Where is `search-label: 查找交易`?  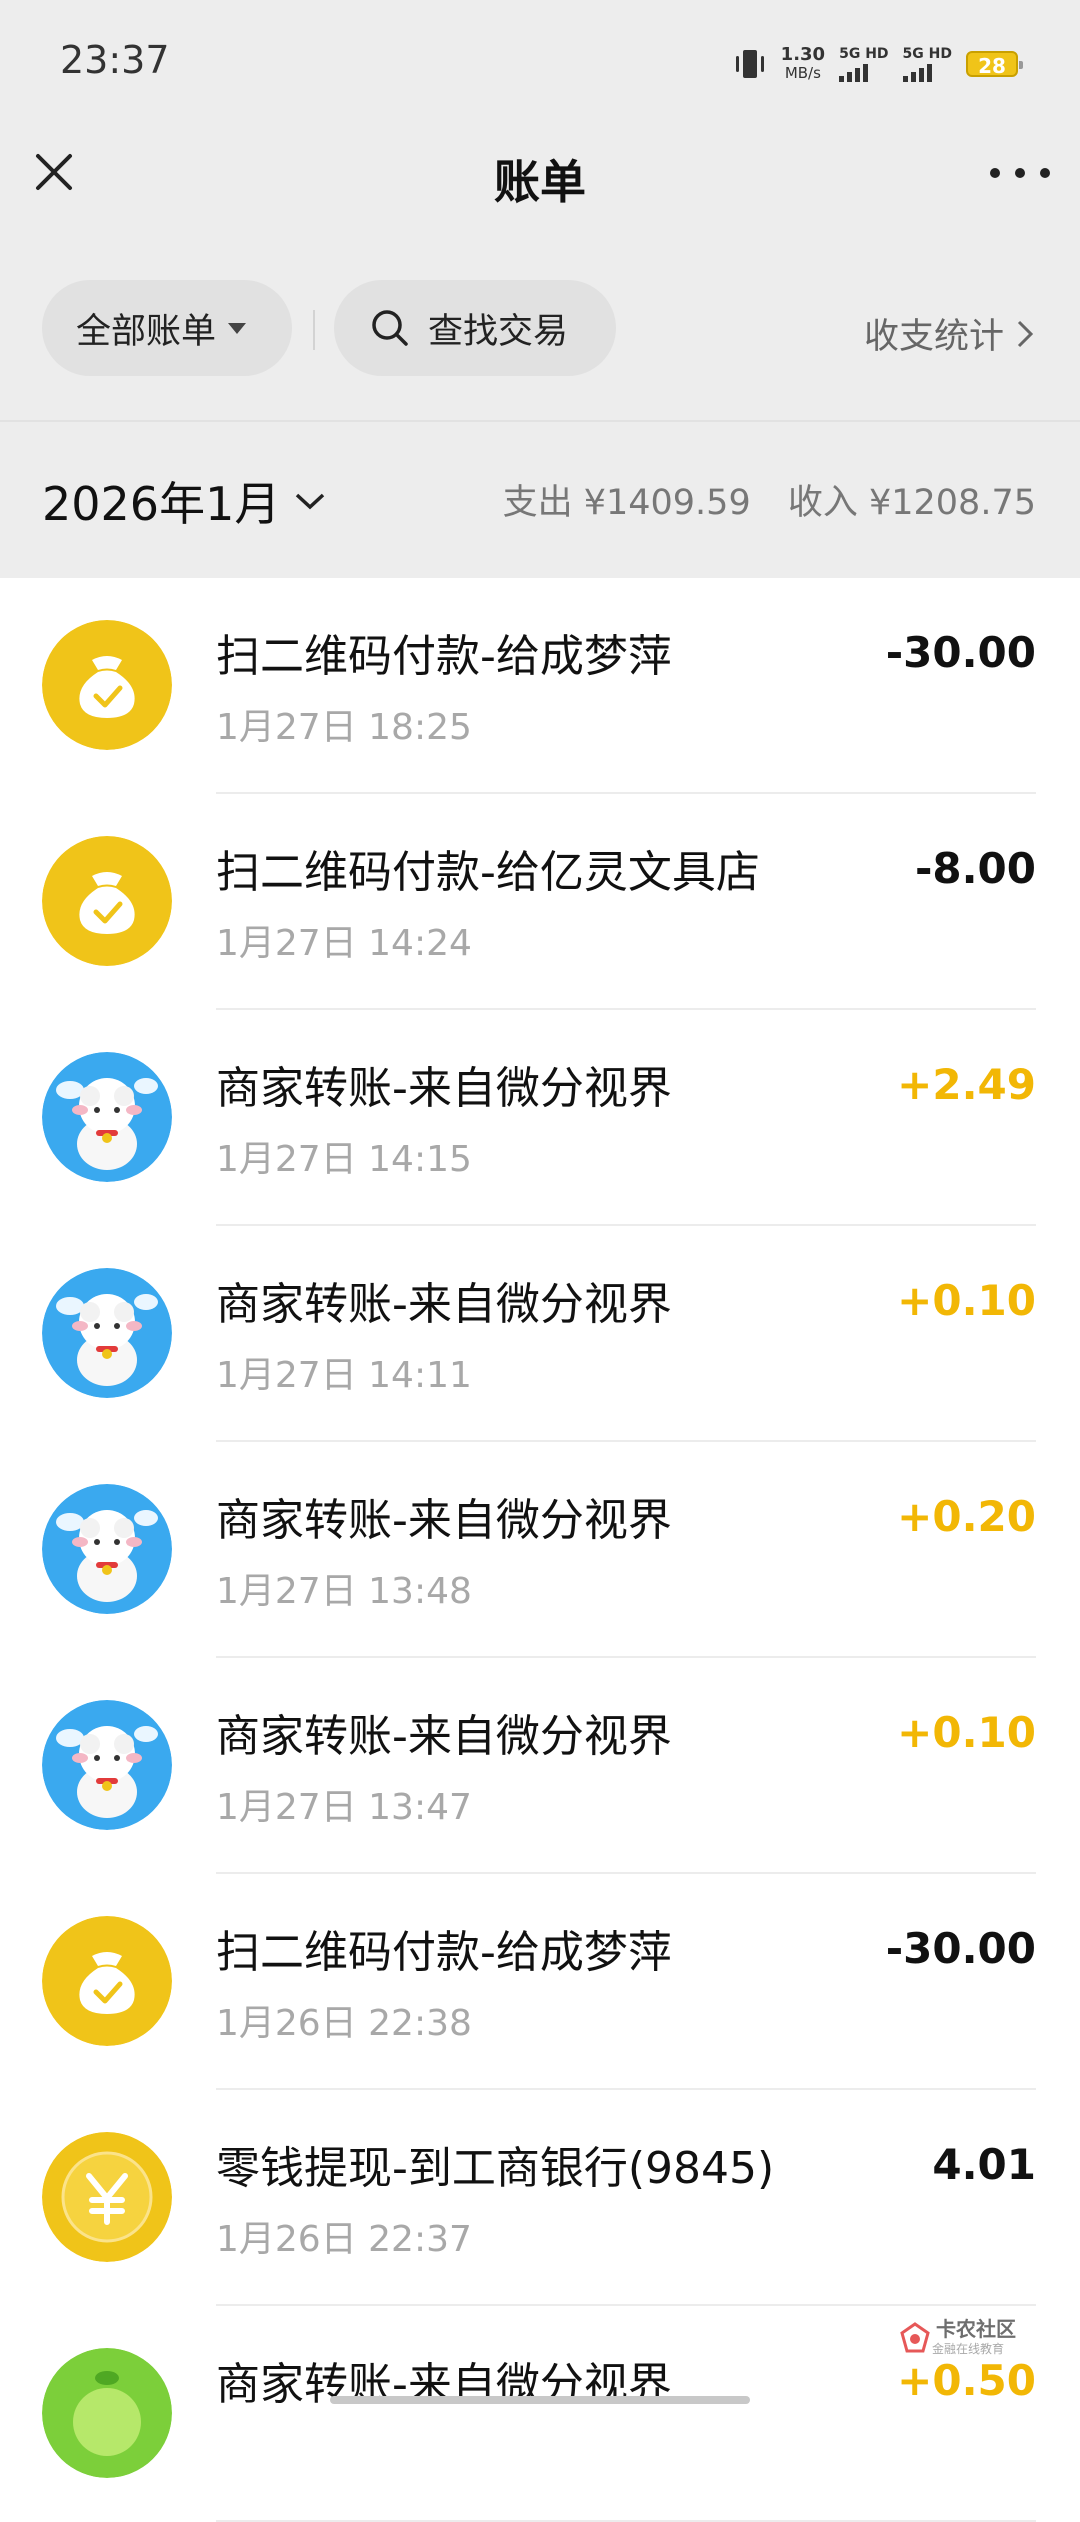
search-label: 查找交易 is located at coordinates (498, 331).